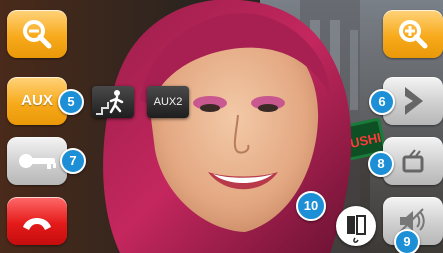 Image resolution: width=443 pixels, height=253 pixels. What do you see at coordinates (381, 164) in the screenshot?
I see `callout-badge-8: 8` at bounding box center [381, 164].